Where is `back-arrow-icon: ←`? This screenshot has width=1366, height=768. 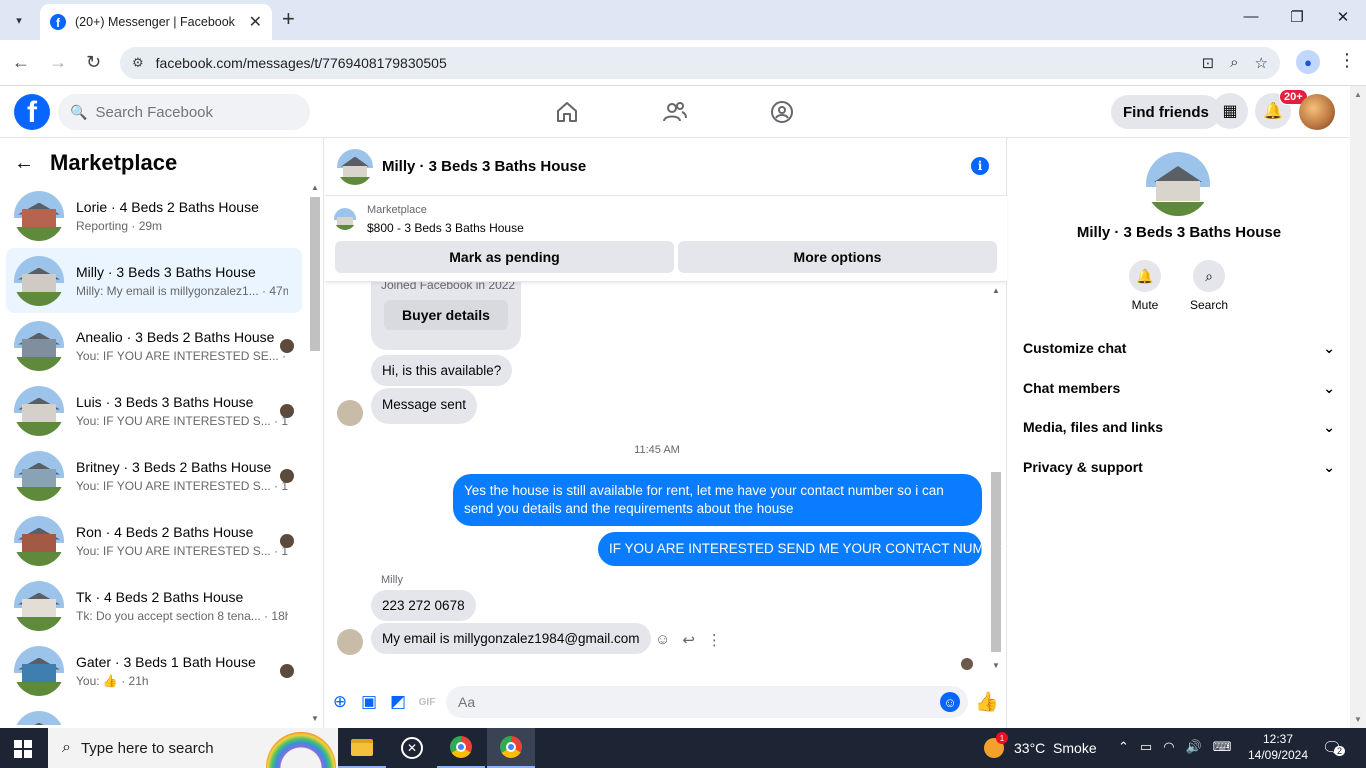 back-arrow-icon: ← is located at coordinates (24, 163).